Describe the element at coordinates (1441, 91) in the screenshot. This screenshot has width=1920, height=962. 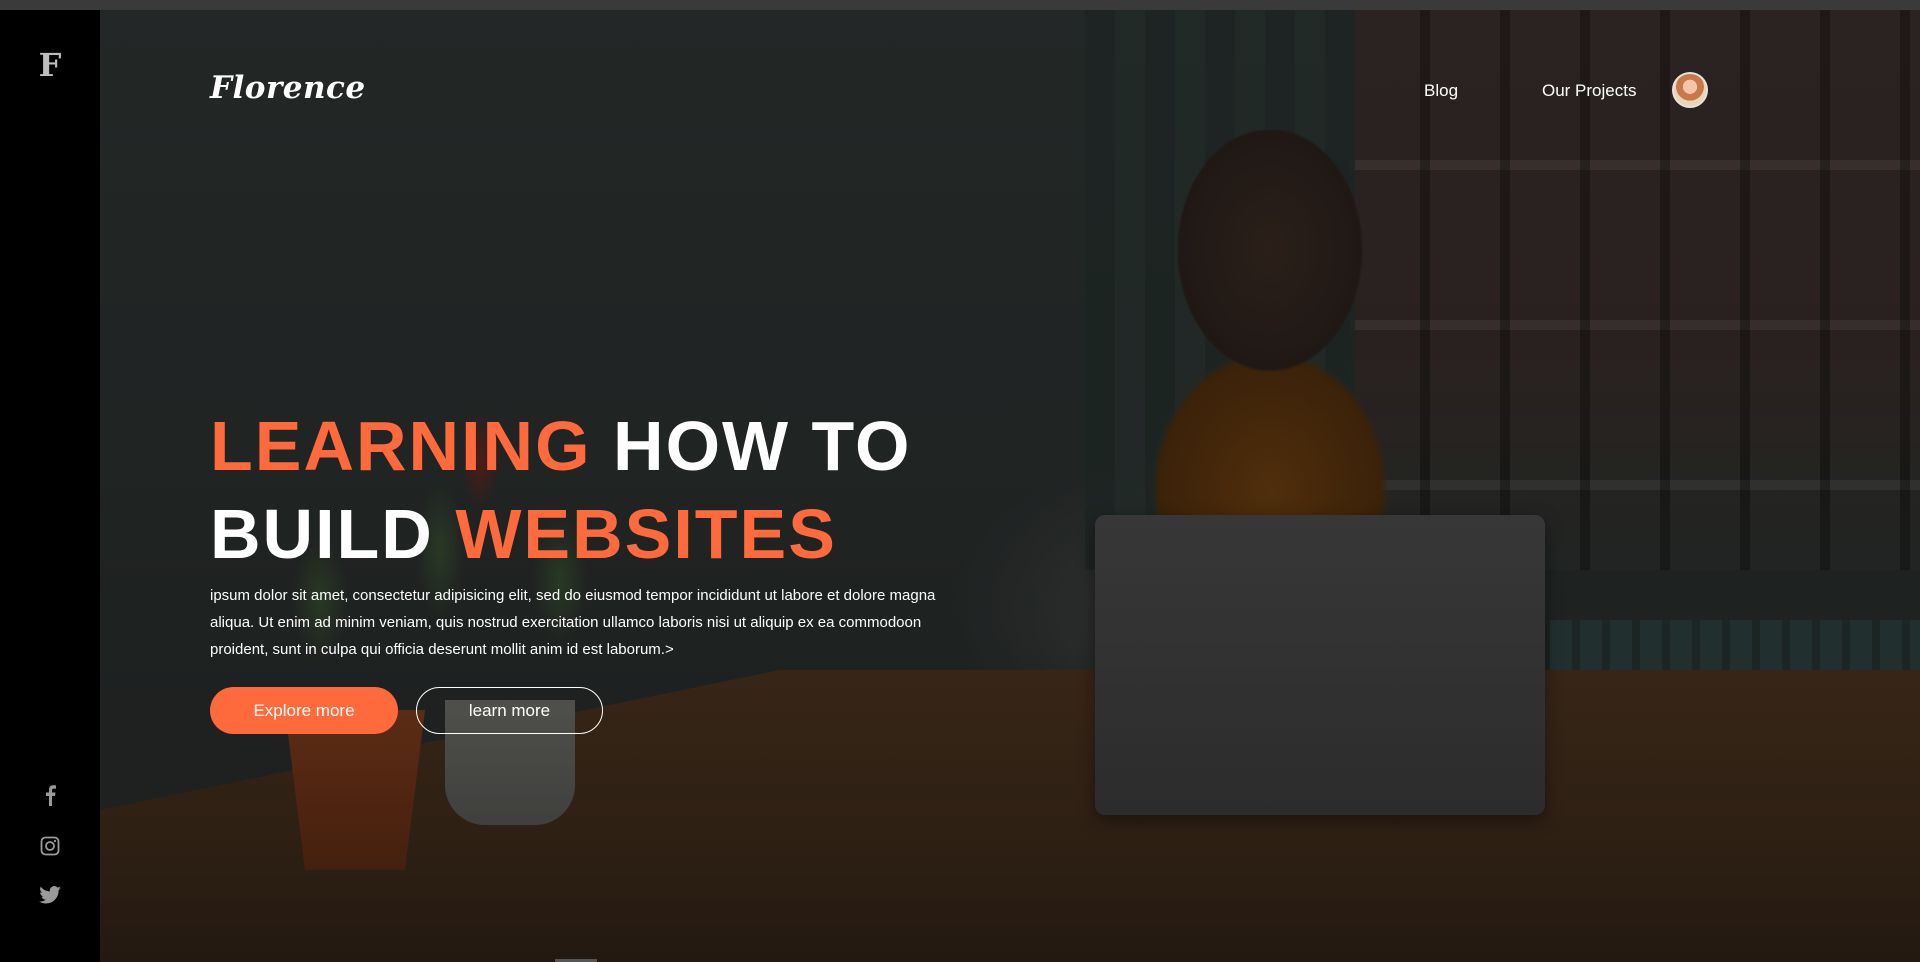
I see `nav-blog: Blog` at that location.